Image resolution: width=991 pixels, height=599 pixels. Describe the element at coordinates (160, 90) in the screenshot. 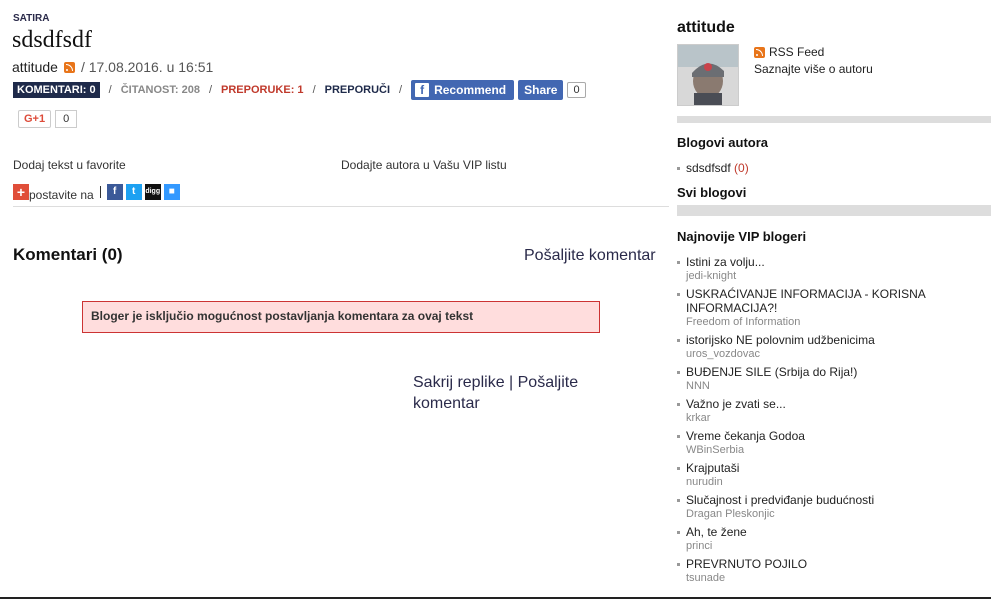

I see `reads-count: ČITANOST: 208` at that location.